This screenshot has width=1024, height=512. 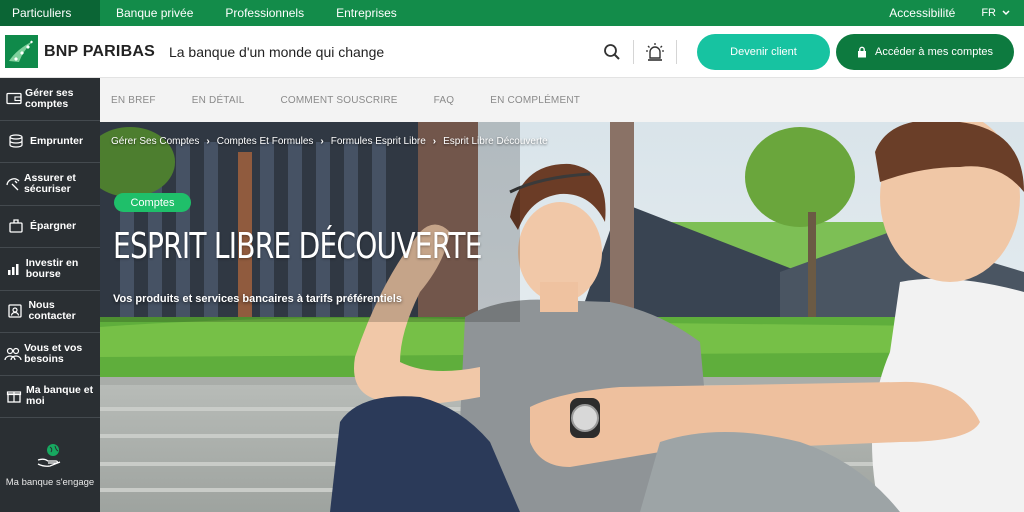 I want to click on brand-logo: BNP PARIBAS, so click(x=80, y=51).